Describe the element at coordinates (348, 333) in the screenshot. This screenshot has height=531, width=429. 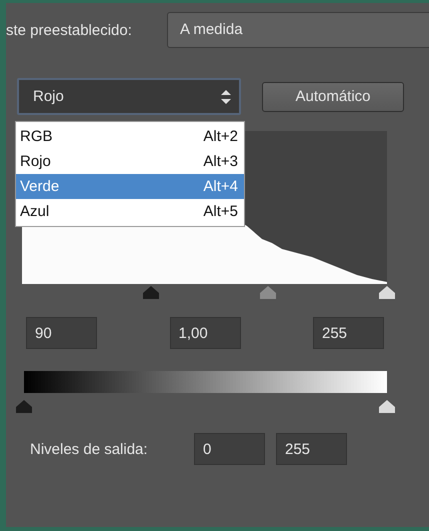
I see `input-field: 255` at that location.